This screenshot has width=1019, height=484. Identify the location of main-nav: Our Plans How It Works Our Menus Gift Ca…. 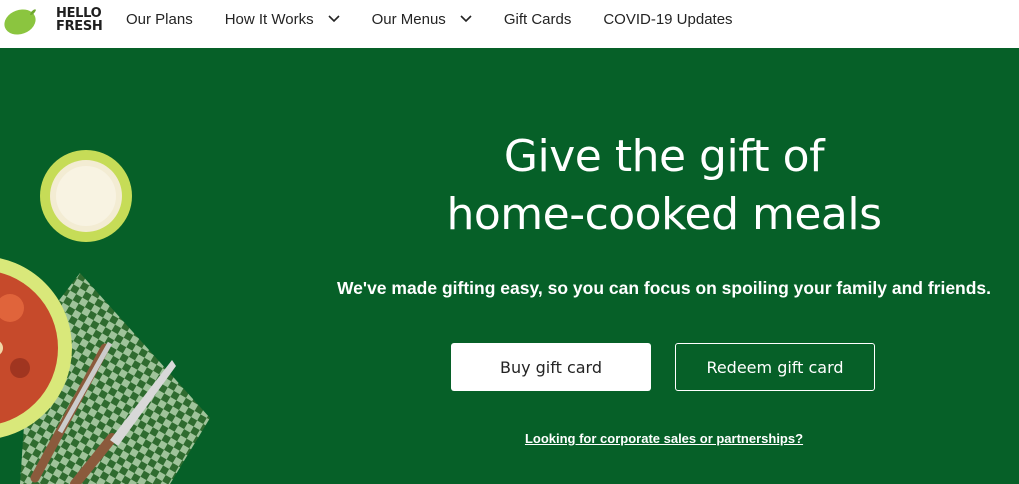
(445, 19).